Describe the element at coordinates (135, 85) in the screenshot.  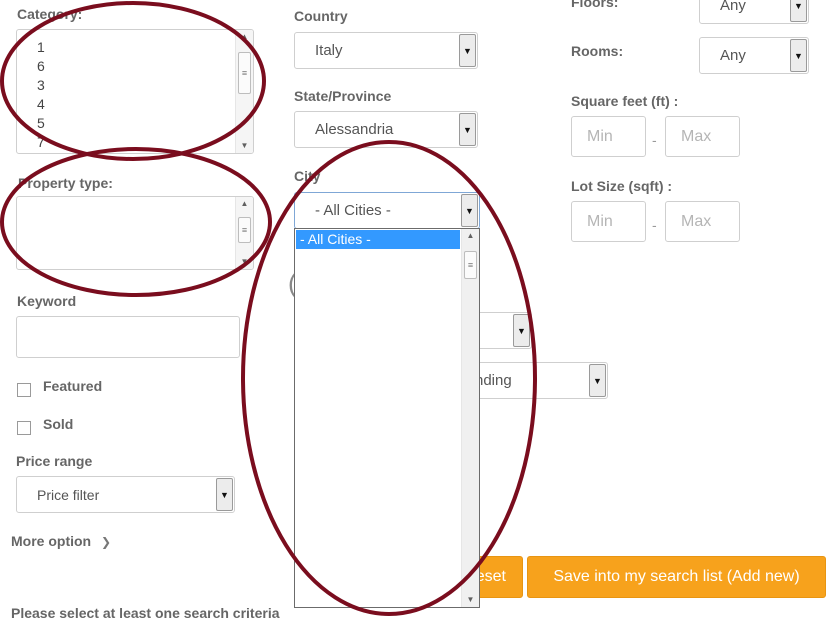
I see `category-option: 3` at that location.